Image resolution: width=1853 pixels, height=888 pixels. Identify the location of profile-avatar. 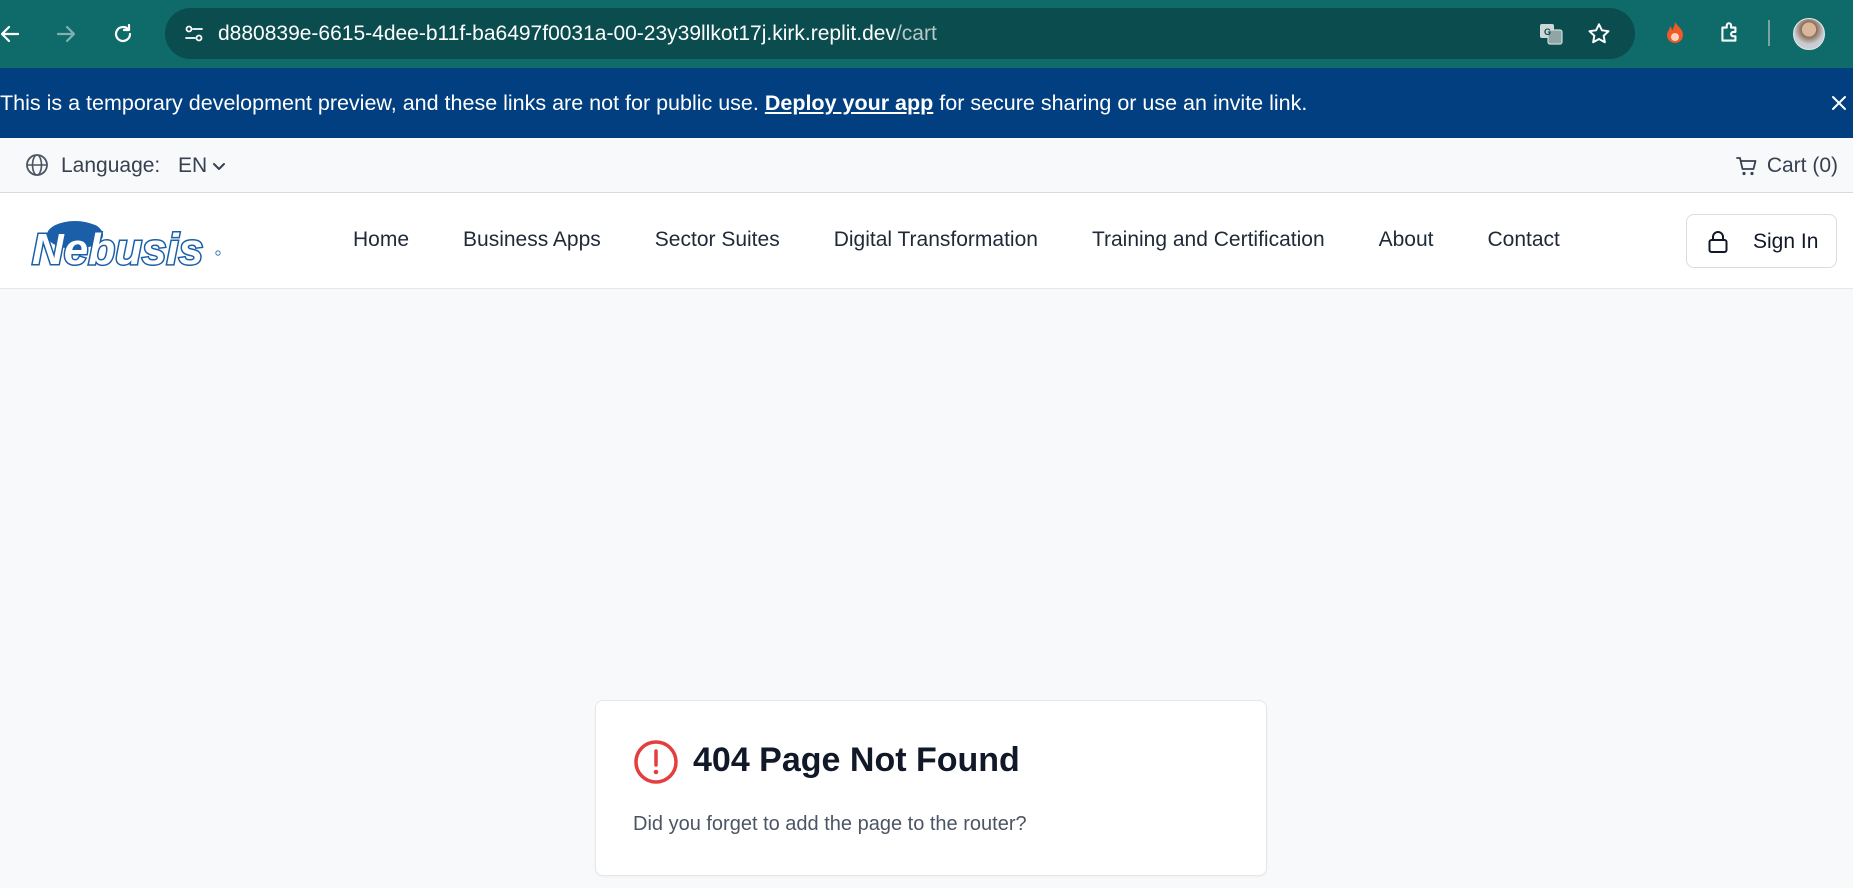
(1809, 34).